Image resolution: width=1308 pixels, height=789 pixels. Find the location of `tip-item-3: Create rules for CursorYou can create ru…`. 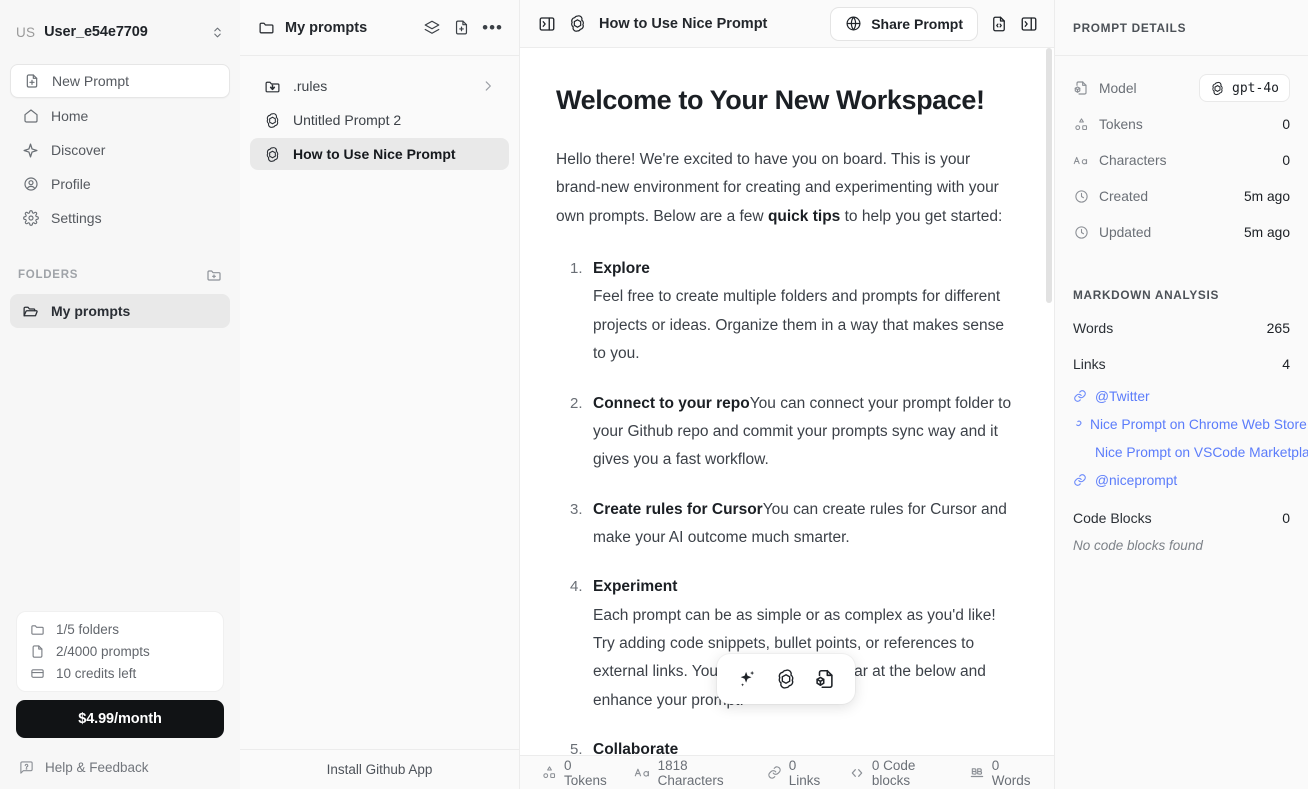

tip-item-3: Create rules for CursorYou can create ru… is located at coordinates (787, 524).